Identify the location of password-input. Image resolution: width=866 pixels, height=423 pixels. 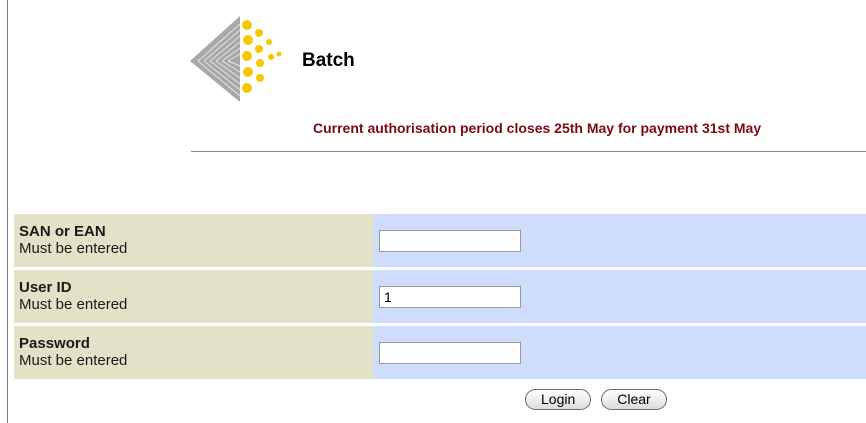
(450, 352).